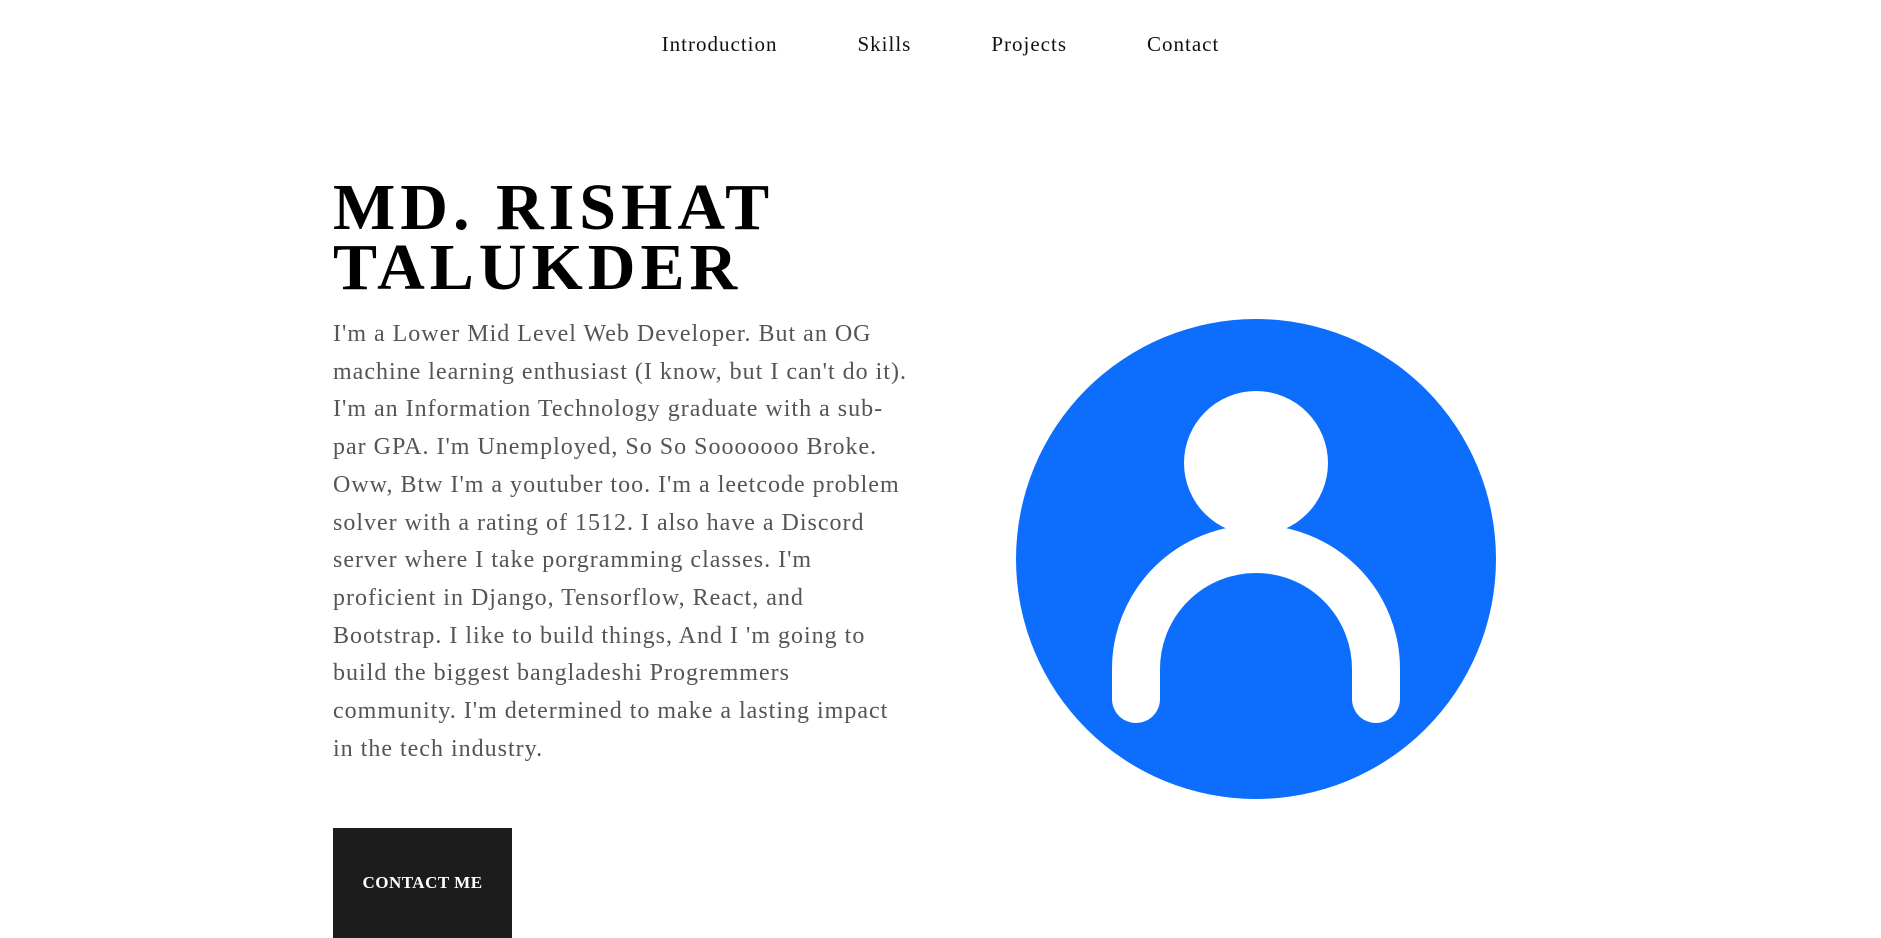 This screenshot has height=938, width=1881. I want to click on top-navigation: Introduction Skills Projects Contact, so click(940, 44).